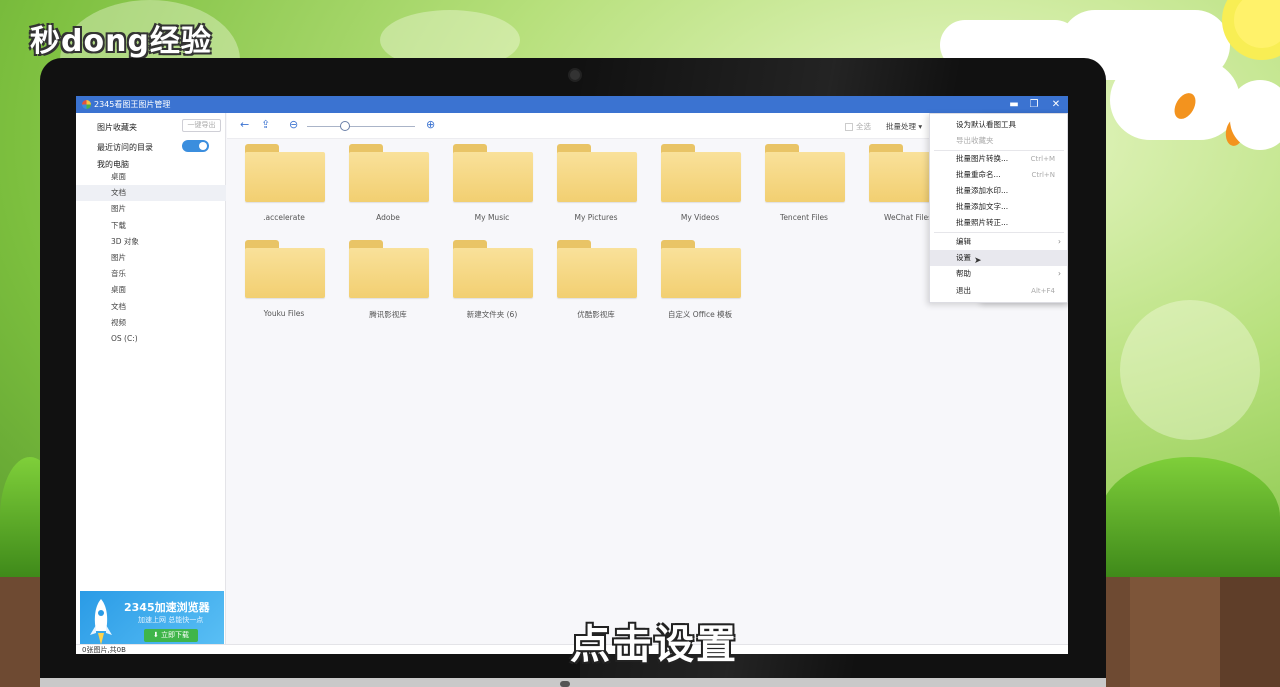 This screenshot has width=1280, height=687. What do you see at coordinates (151, 193) in the screenshot?
I see `tree-item-documents: 文档` at bounding box center [151, 193].